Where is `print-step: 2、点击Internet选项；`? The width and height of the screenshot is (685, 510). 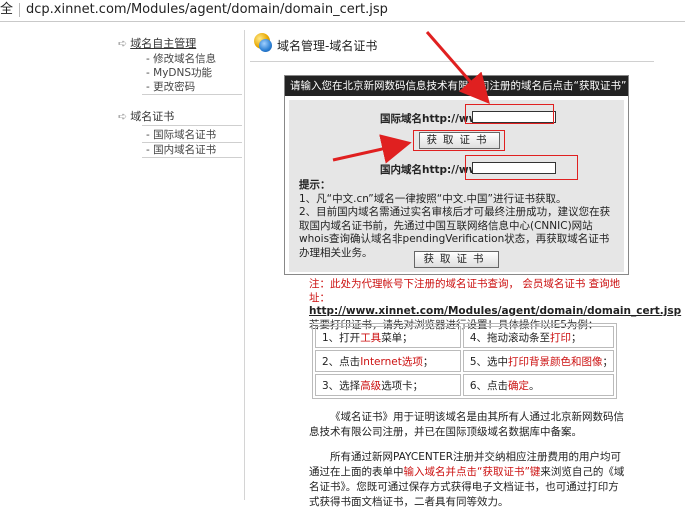 print-step: 2、点击Internet选项； is located at coordinates (388, 361).